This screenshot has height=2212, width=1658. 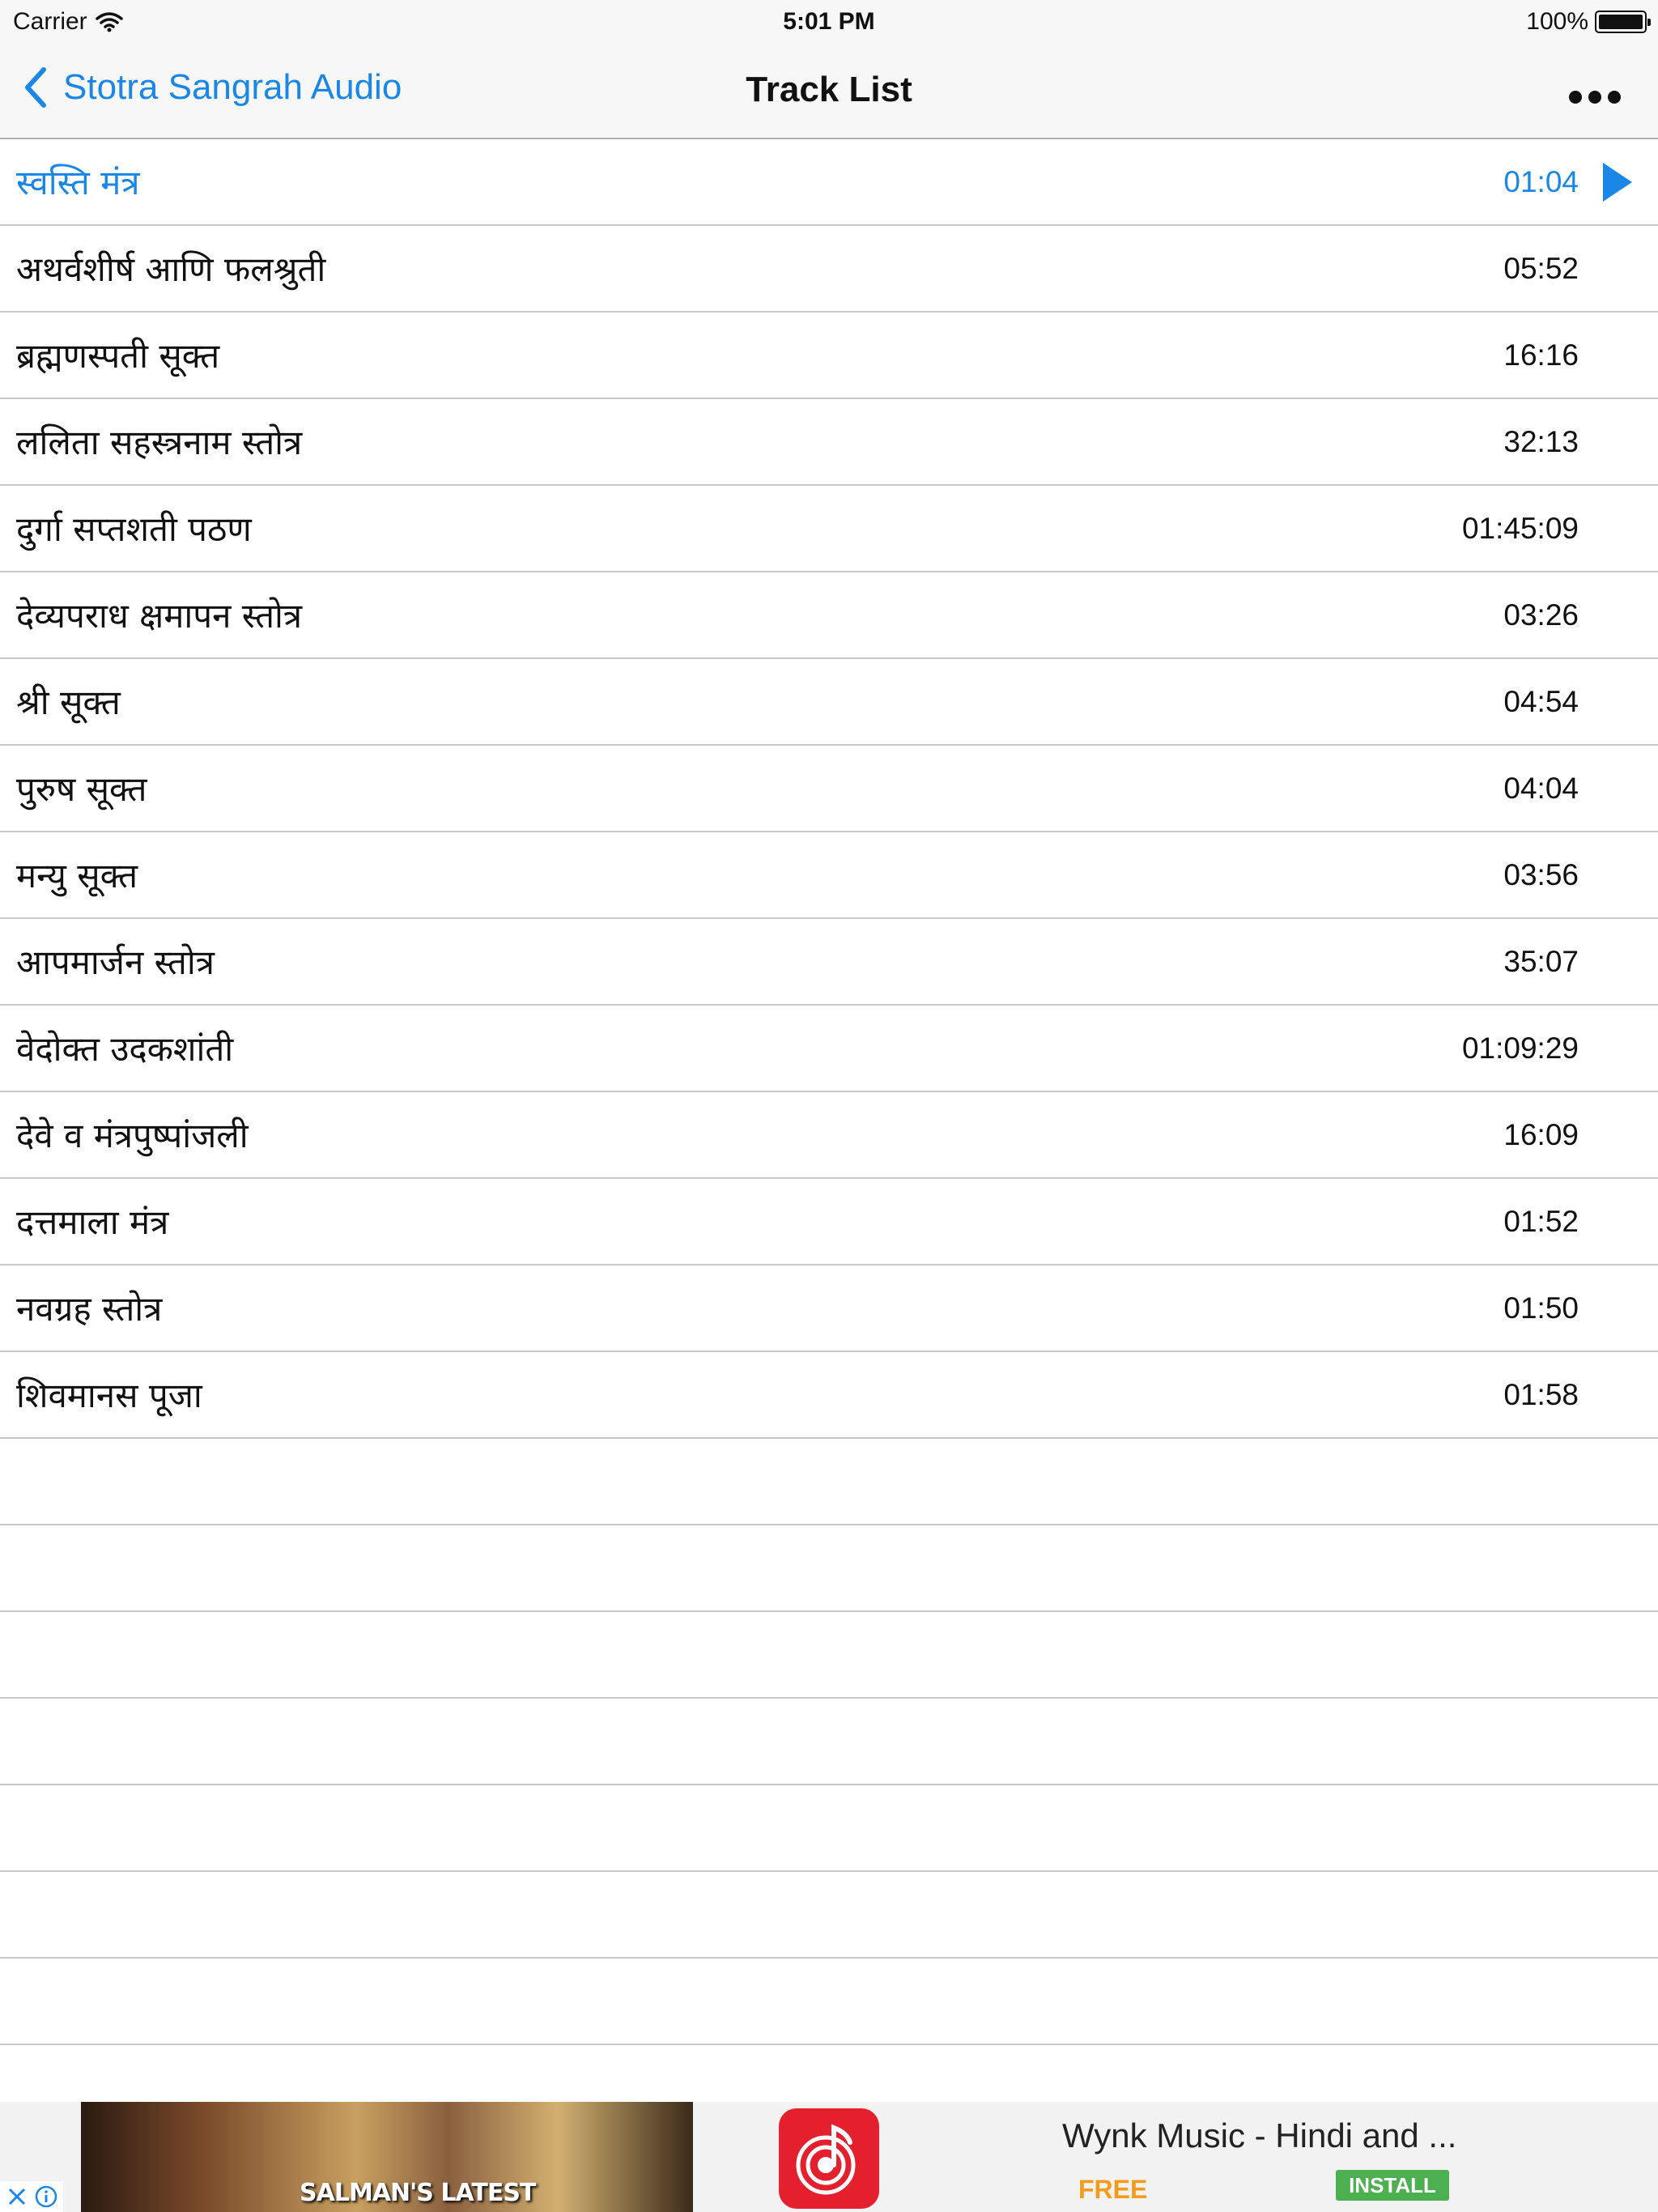 What do you see at coordinates (829, 1396) in the screenshot?
I see `track-row: शिवमानस पूजा 01:58` at bounding box center [829, 1396].